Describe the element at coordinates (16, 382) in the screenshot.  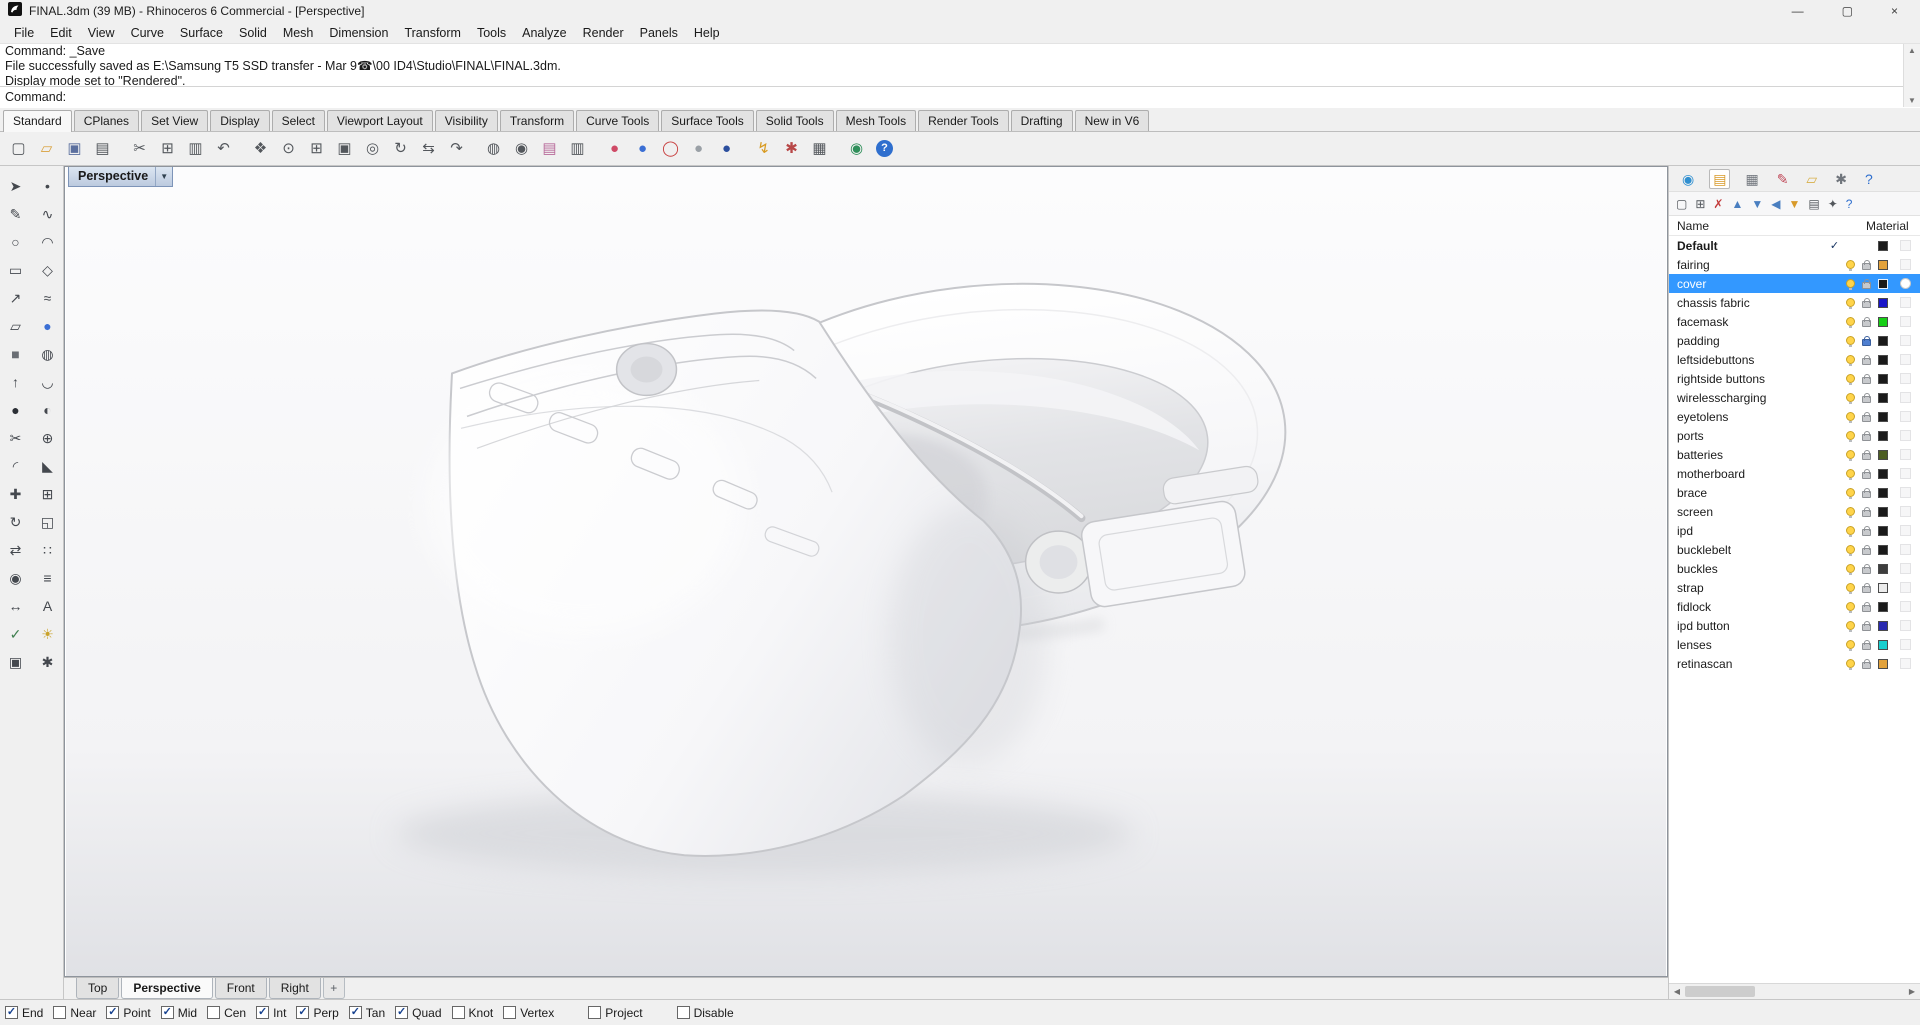
I see `extrude-icon: ↑` at that location.